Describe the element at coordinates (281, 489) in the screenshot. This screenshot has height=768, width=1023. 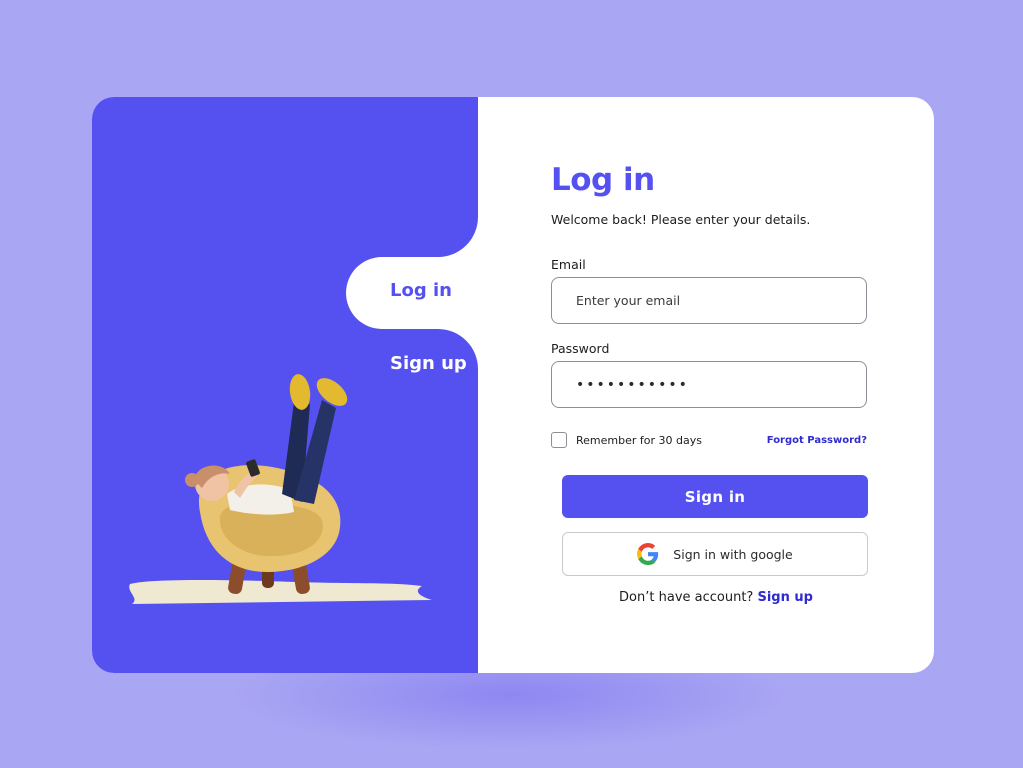
I see `person-relaxing-illustration` at that location.